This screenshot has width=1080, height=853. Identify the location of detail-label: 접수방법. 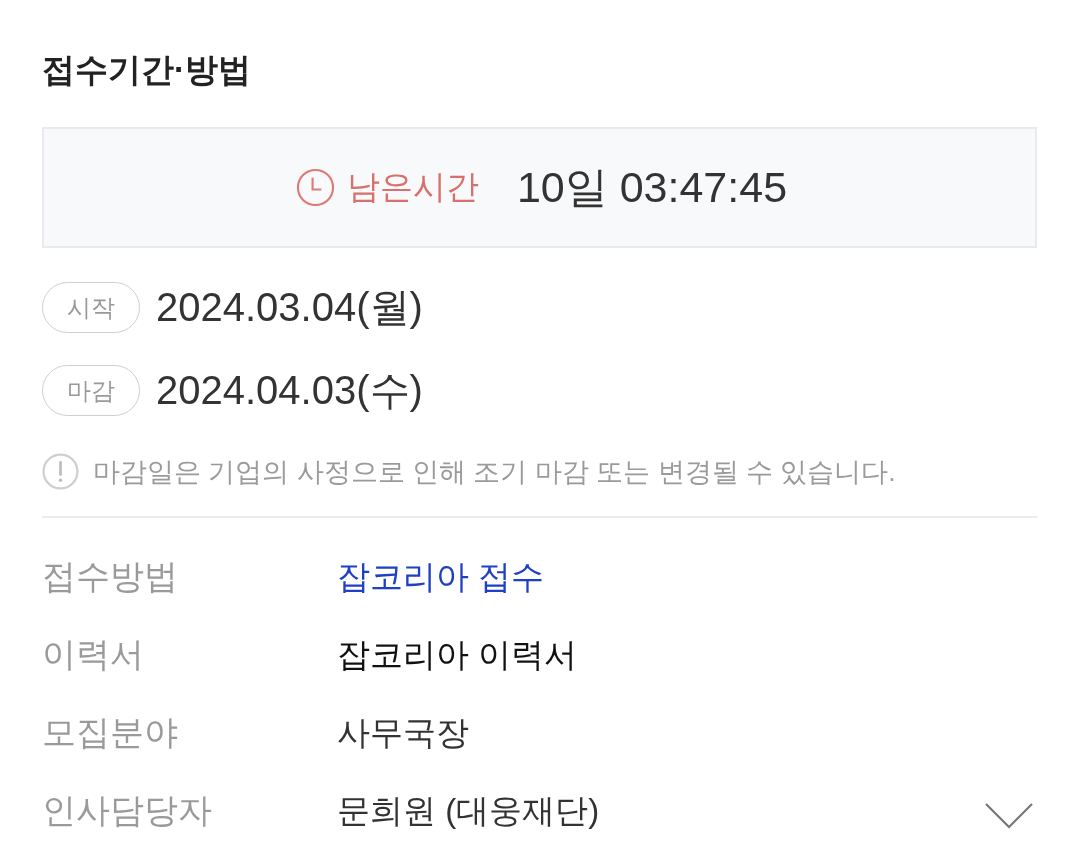
(110, 576).